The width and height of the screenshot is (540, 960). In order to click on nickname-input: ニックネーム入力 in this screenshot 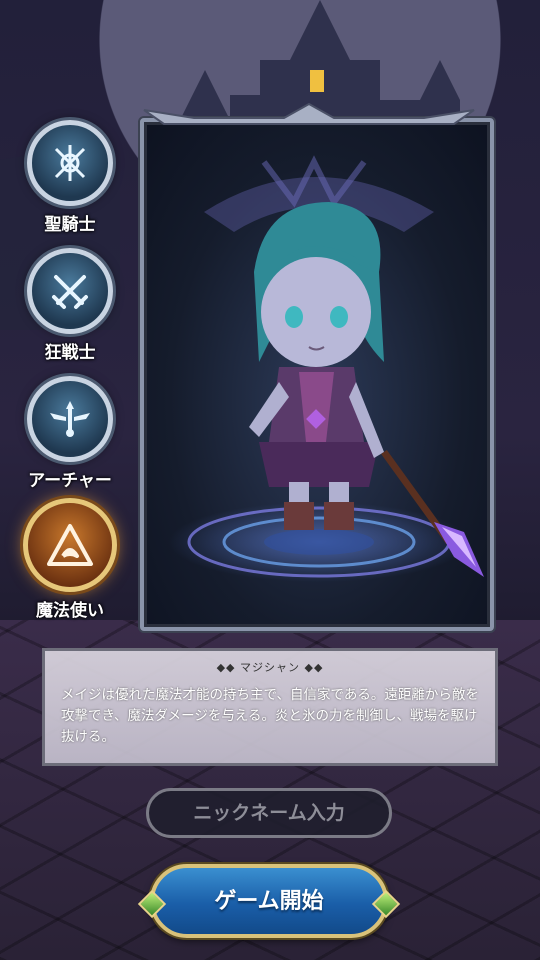, I will do `click(269, 813)`.